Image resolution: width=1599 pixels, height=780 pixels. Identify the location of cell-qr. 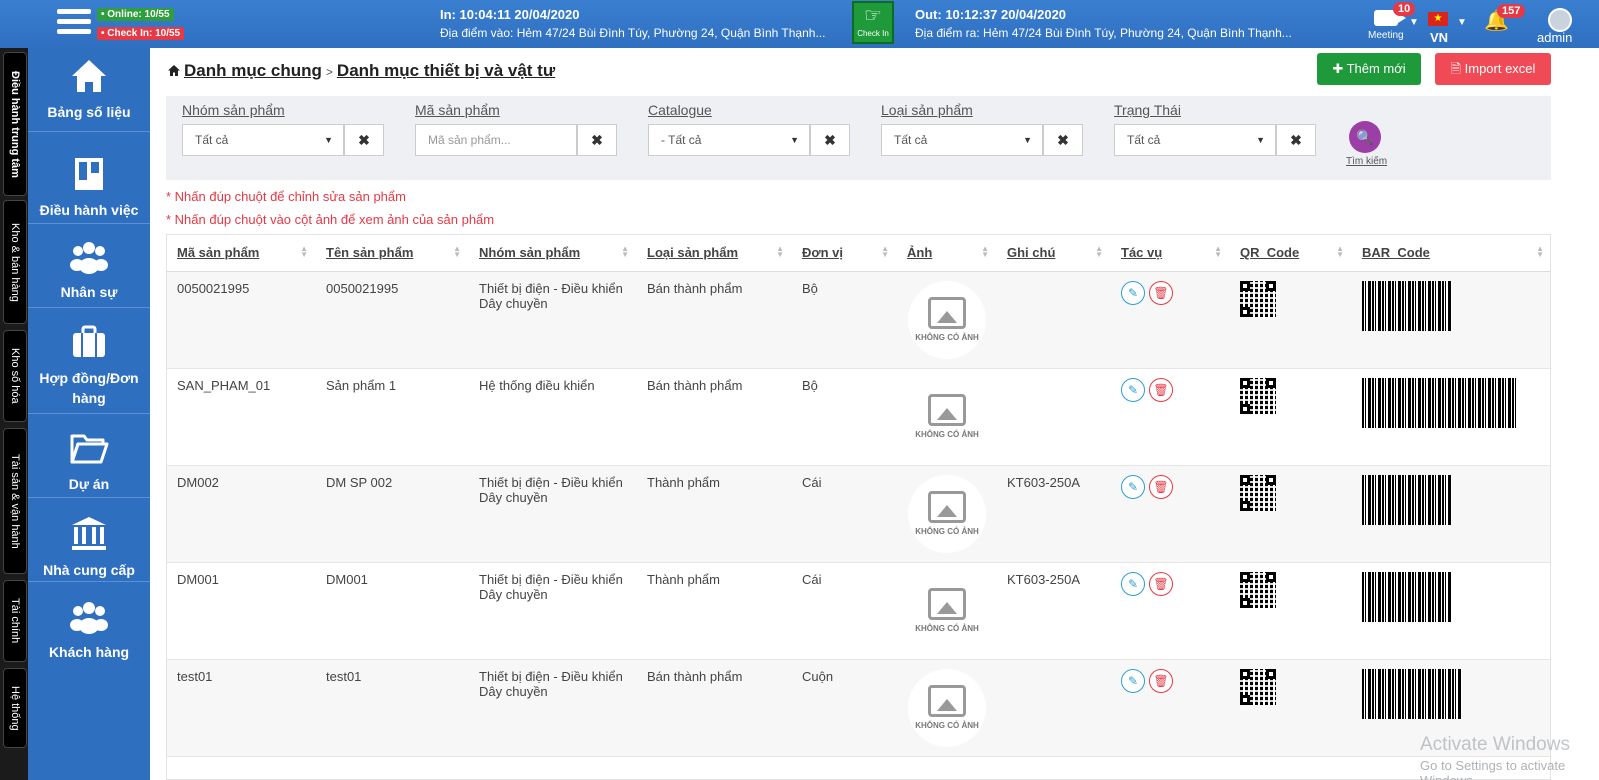
(1291, 708).